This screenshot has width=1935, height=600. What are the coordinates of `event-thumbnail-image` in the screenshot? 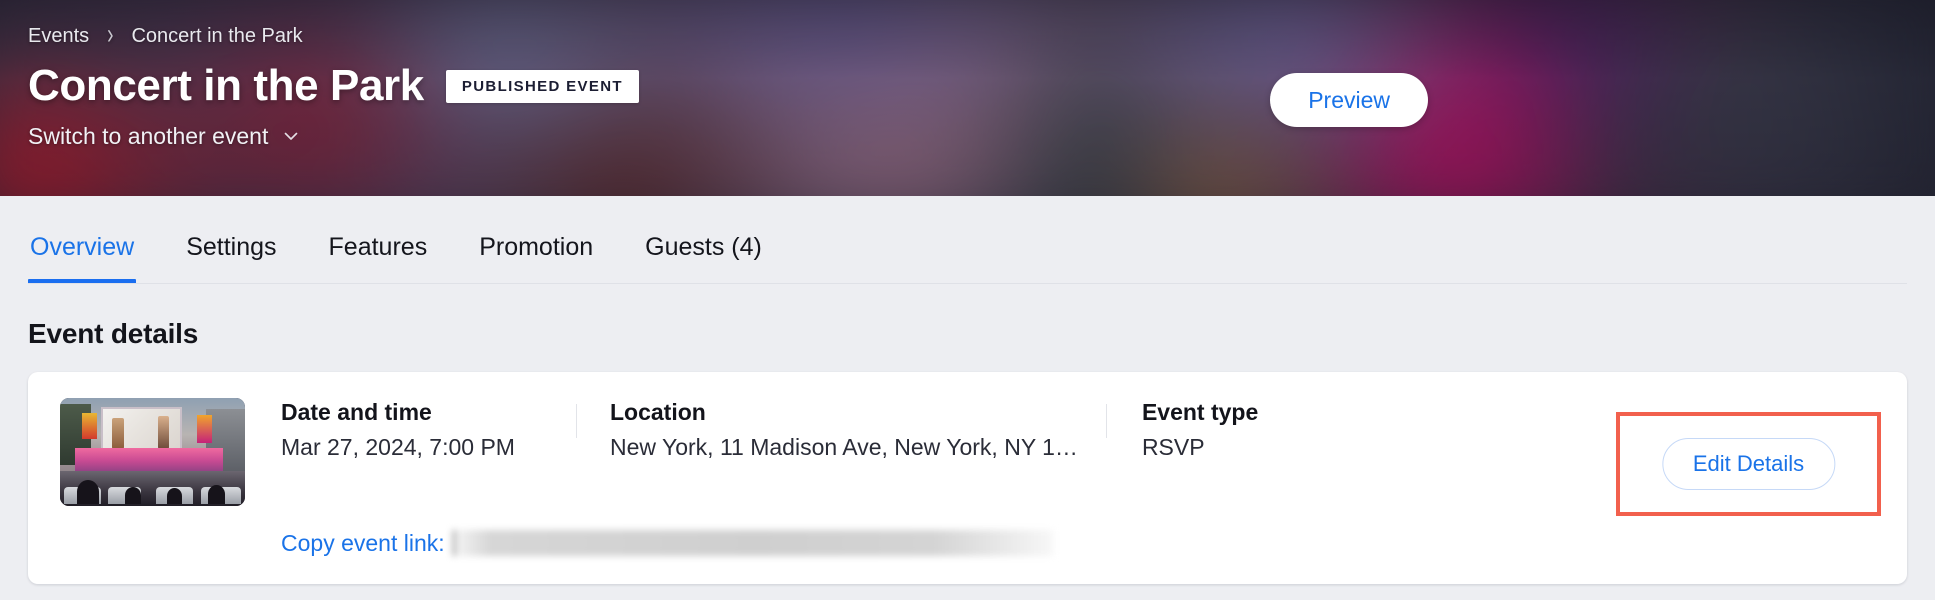 It's located at (152, 452).